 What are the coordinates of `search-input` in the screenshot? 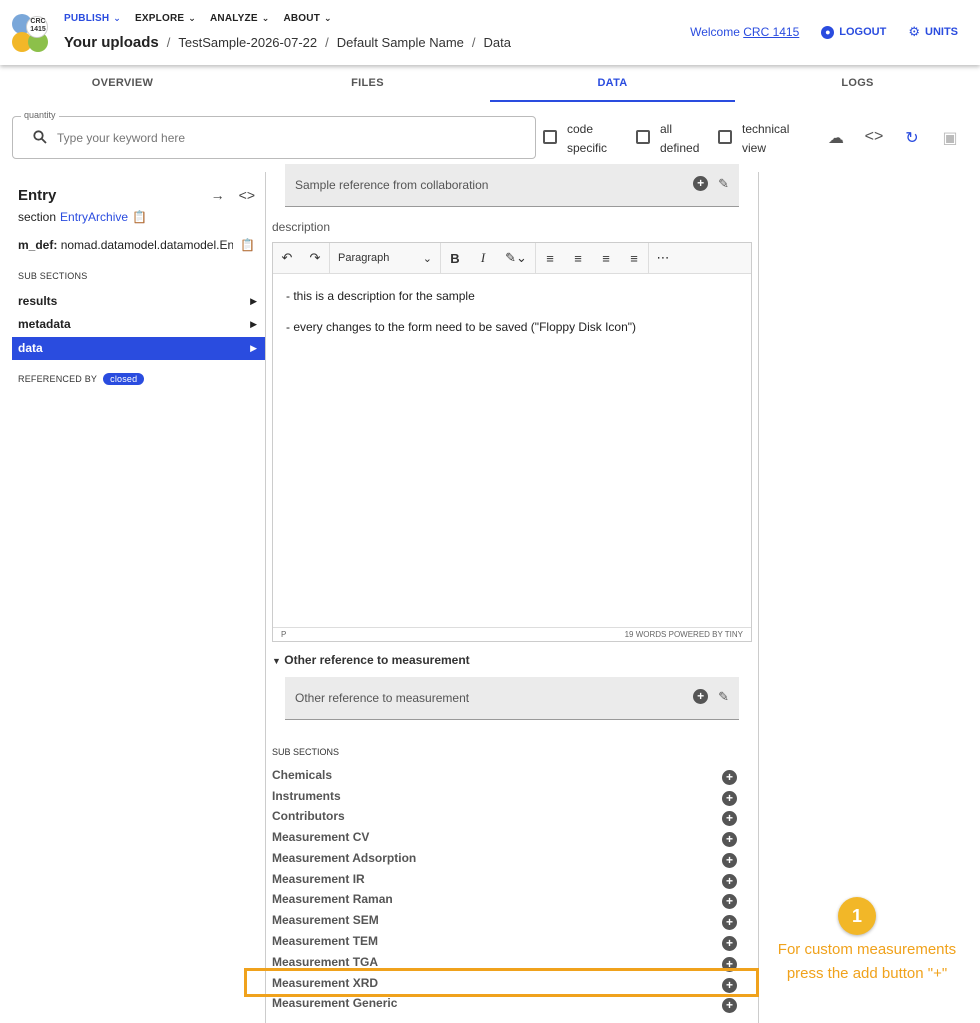 It's located at (287, 138).